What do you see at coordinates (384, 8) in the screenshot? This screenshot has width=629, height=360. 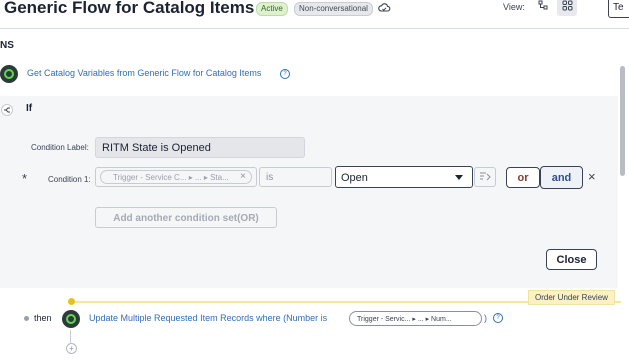 I see `cloud-icon` at bounding box center [384, 8].